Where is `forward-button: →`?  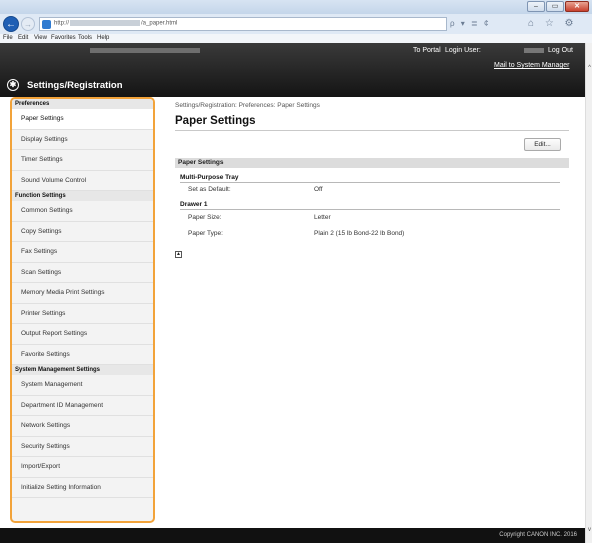
forward-button: → is located at coordinates (28, 24).